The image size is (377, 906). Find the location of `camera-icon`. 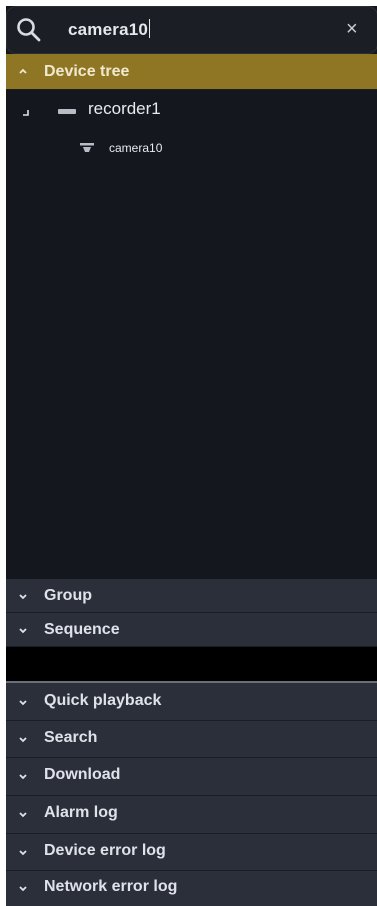

camera-icon is located at coordinates (87, 147).